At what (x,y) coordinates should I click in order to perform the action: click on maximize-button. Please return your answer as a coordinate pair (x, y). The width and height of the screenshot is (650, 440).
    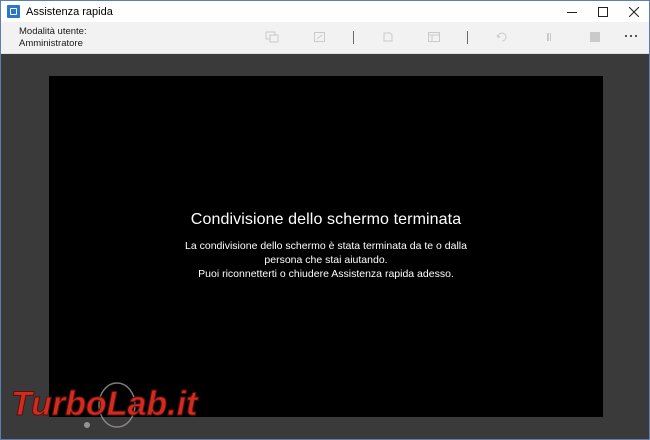
    Looking at the image, I should click on (602, 11).